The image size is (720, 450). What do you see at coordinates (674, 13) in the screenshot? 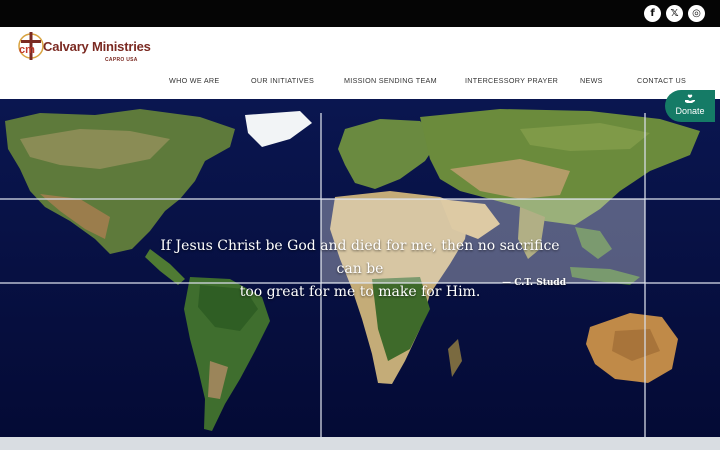
I see `x-twitter-icon: 𝕏` at bounding box center [674, 13].